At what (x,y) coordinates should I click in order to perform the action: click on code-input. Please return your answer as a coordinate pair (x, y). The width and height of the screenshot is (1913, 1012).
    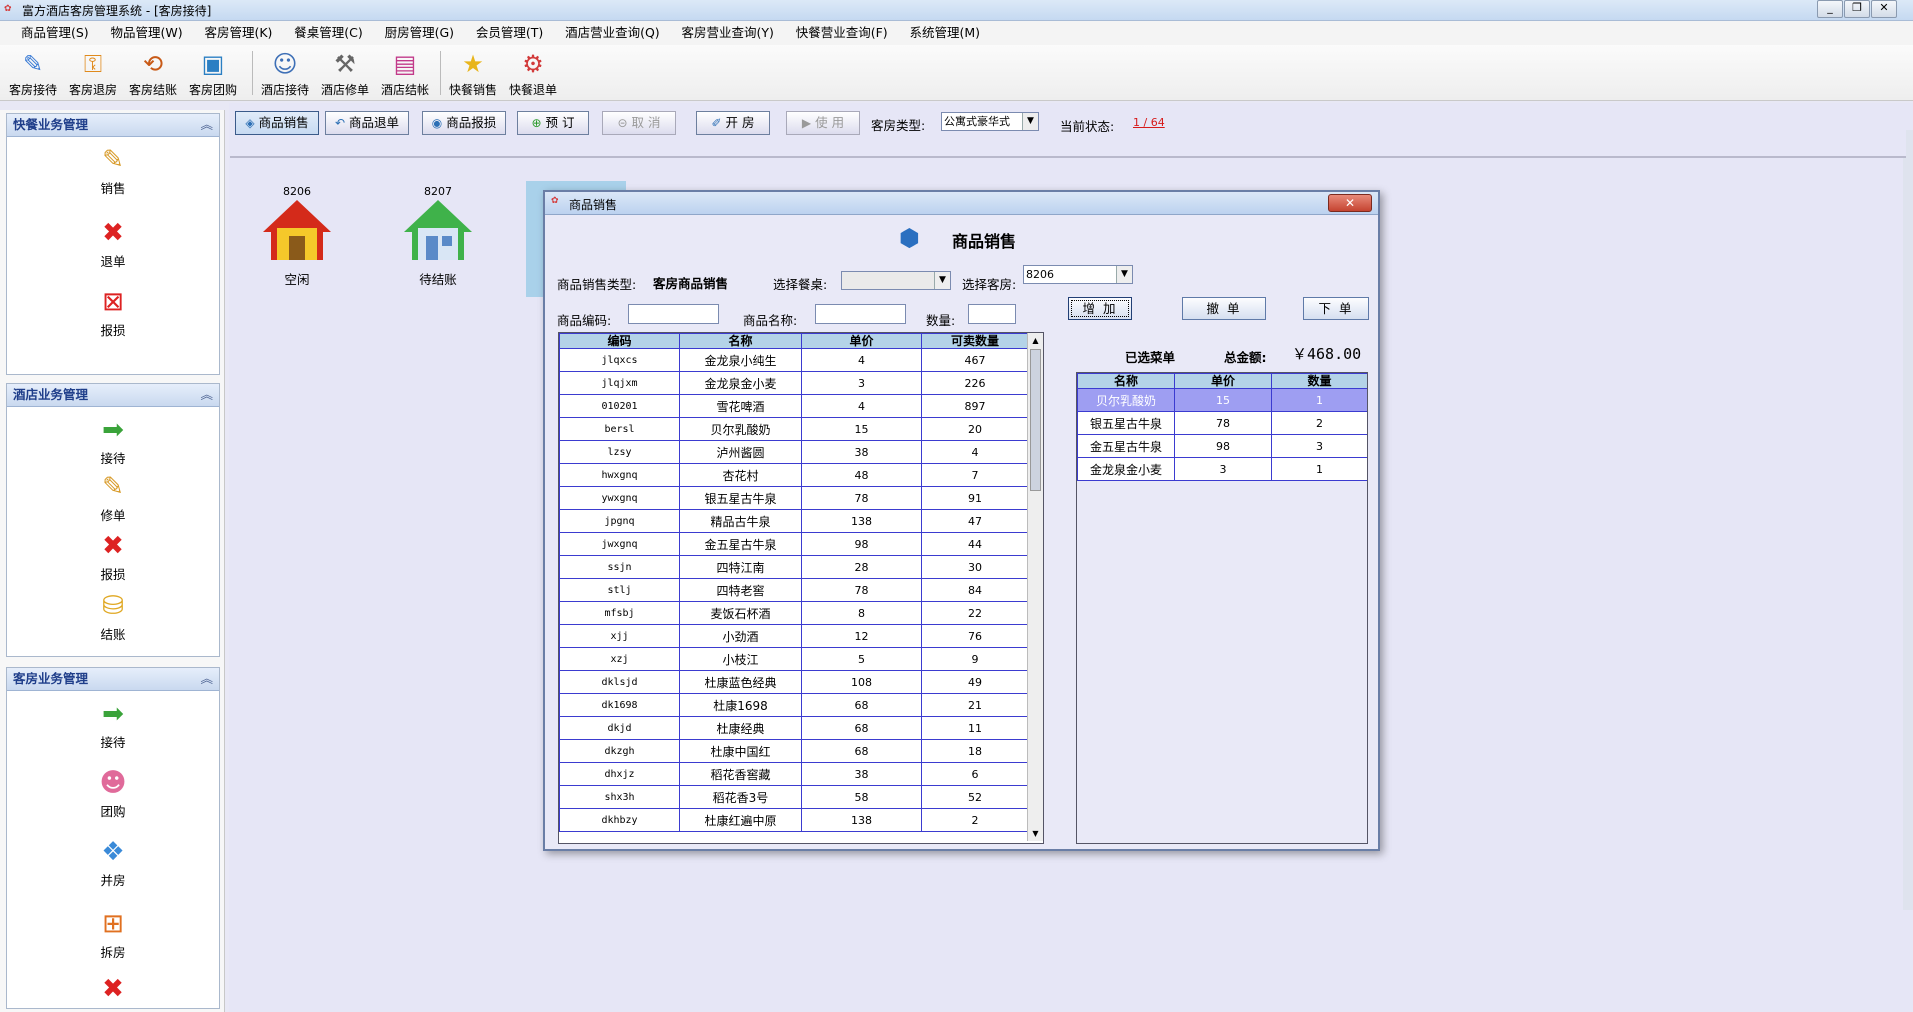
    Looking at the image, I should click on (673, 314).